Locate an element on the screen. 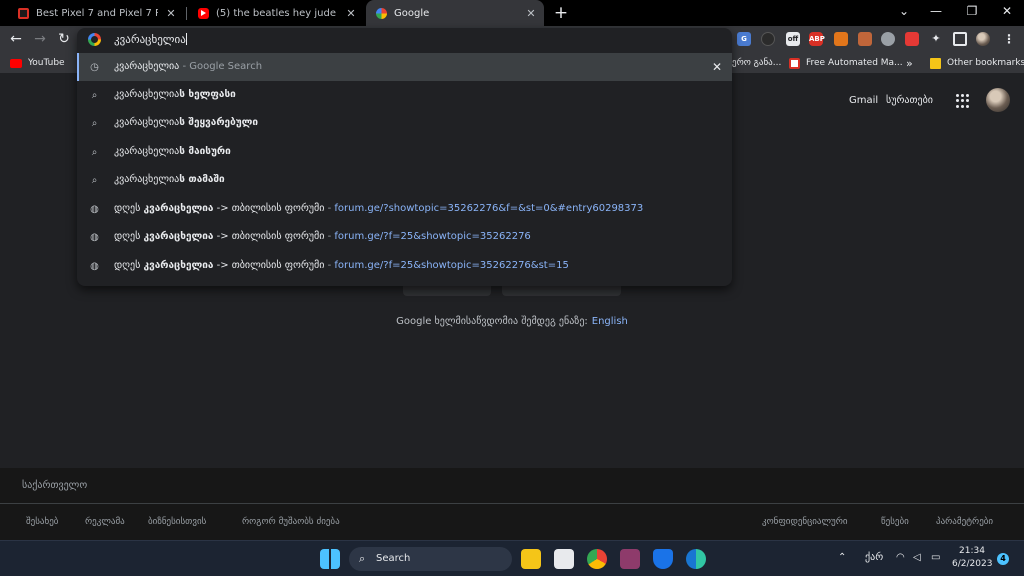  google-icon is located at coordinates (94, 39).